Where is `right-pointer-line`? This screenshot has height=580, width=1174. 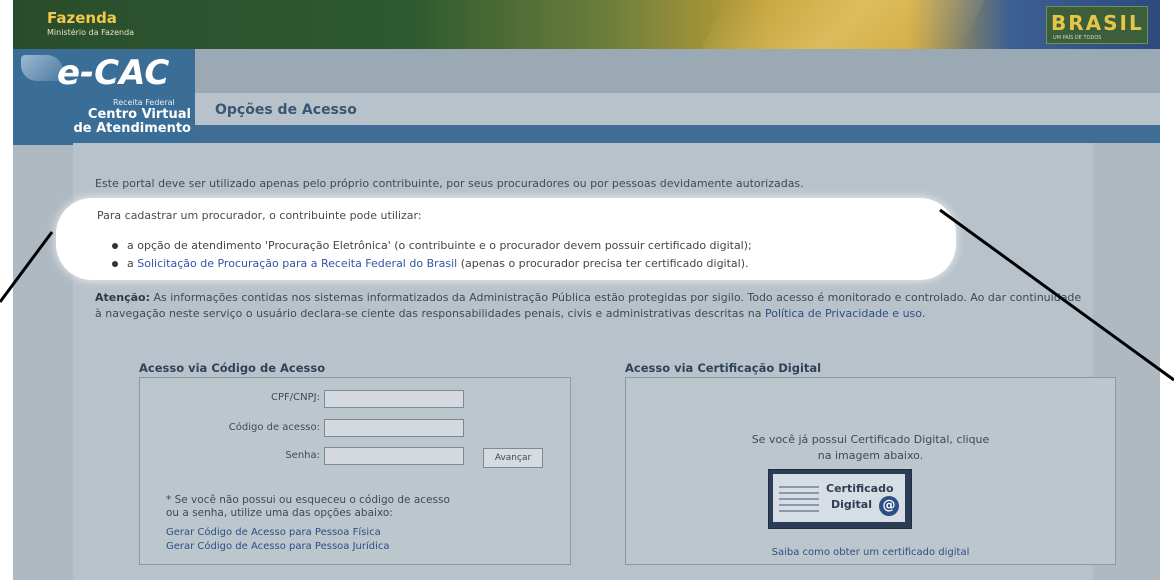
right-pointer-line is located at coordinates (1056, 295).